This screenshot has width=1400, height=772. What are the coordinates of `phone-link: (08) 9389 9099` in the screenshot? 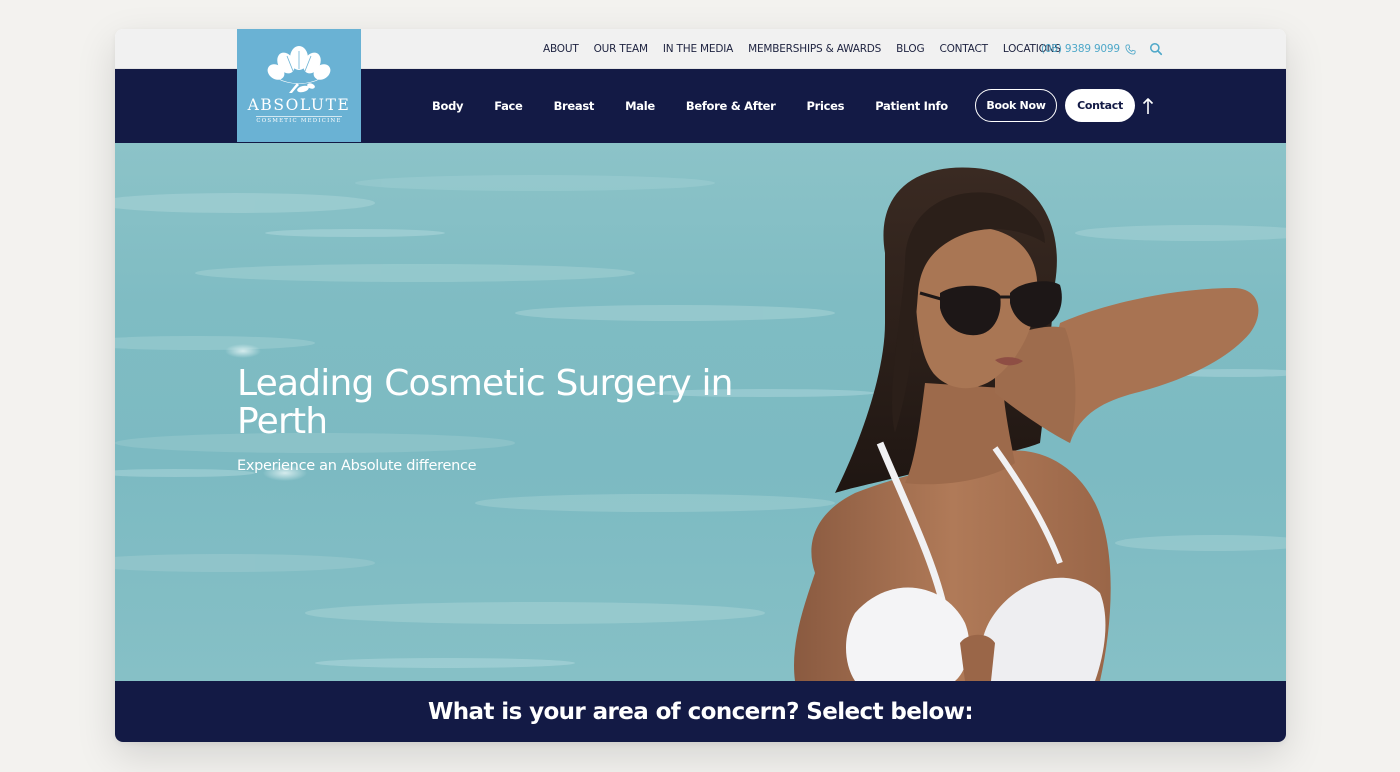 It's located at (1089, 49).